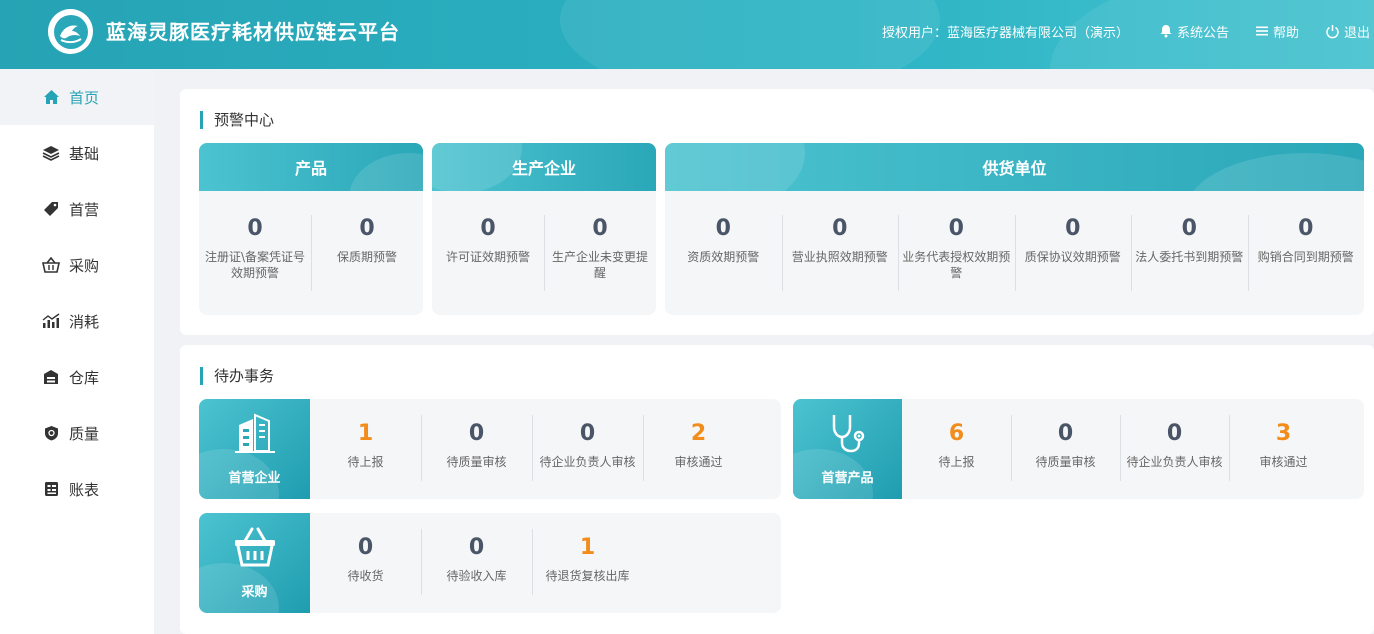  What do you see at coordinates (1356, 33) in the screenshot?
I see `logout-label: 退出` at bounding box center [1356, 33].